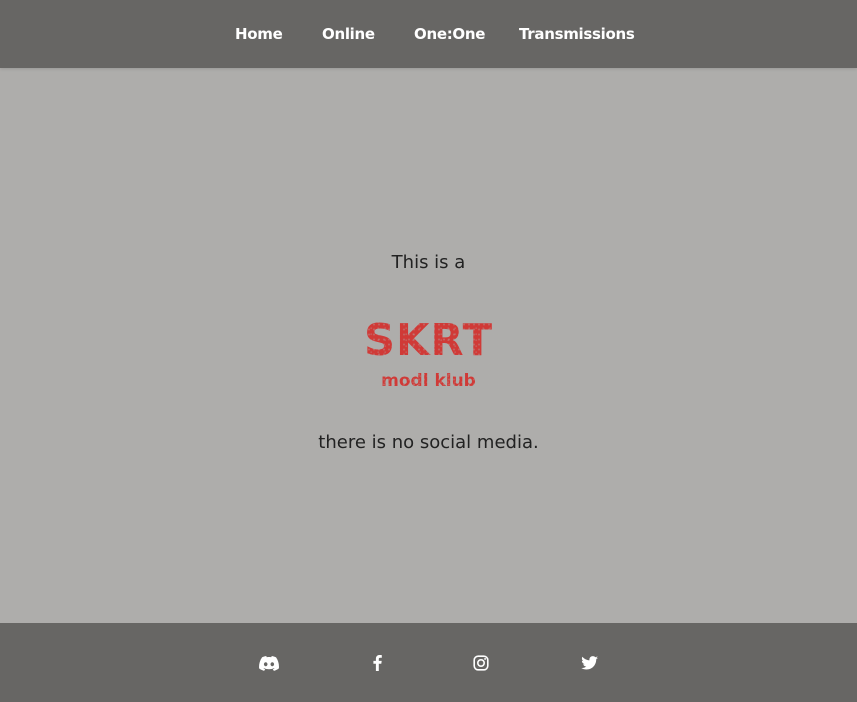  I want to click on discord-icon, so click(269, 663).